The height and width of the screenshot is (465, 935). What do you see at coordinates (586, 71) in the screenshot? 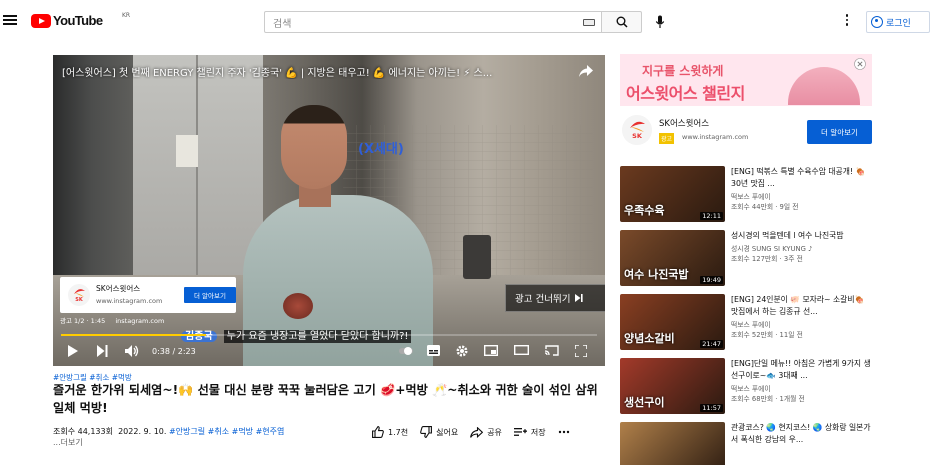
I see `share-icon` at bounding box center [586, 71].